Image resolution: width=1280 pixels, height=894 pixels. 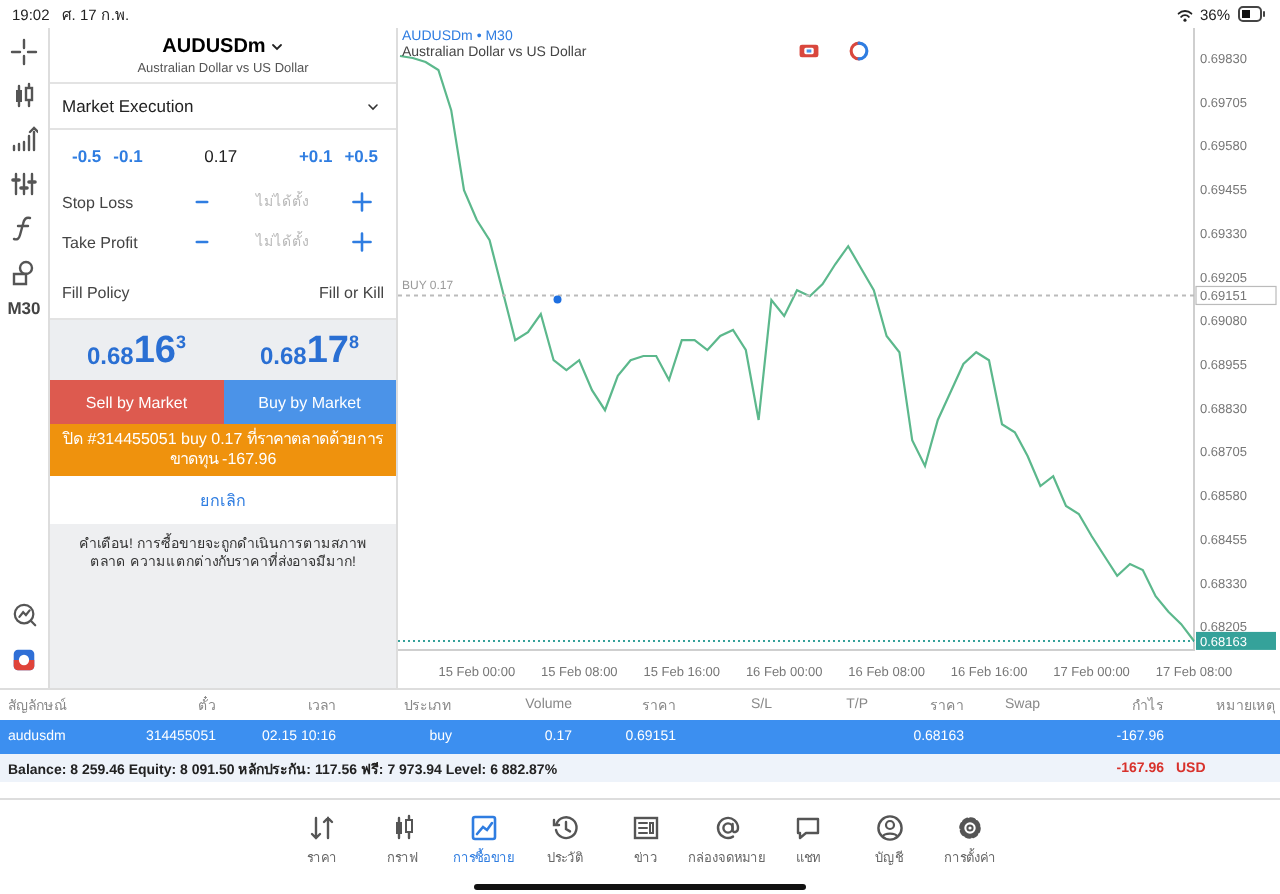 I want to click on field-label: Fill Policy, so click(x=96, y=292).